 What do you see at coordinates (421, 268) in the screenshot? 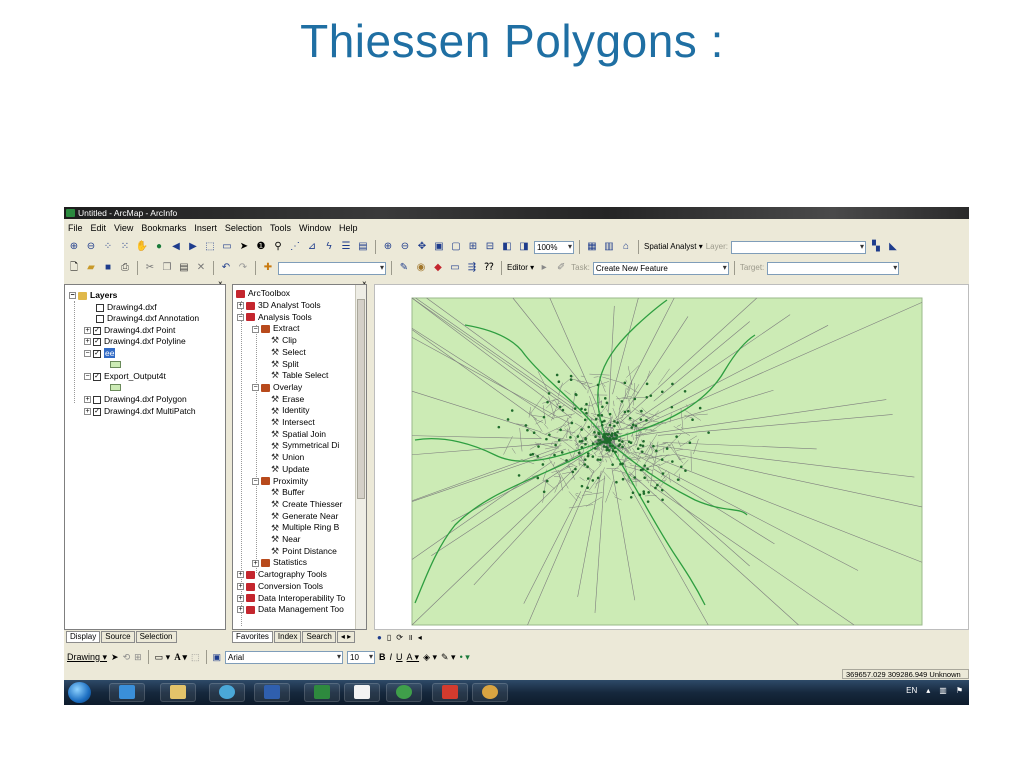
I see `arccatalog-icon: ◉` at bounding box center [421, 268].